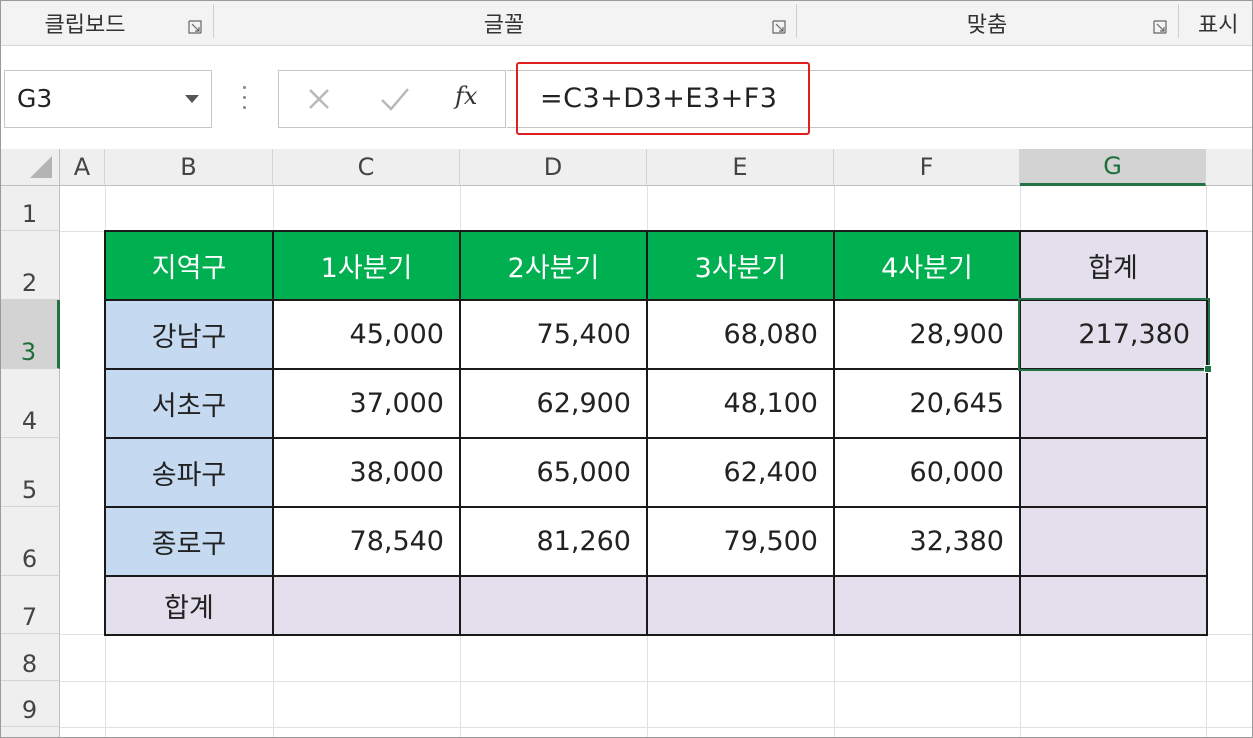 The image size is (1253, 738). What do you see at coordinates (192, 99) in the screenshot?
I see `chevron-down-icon` at bounding box center [192, 99].